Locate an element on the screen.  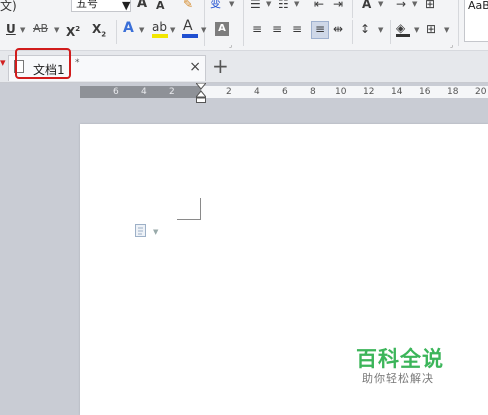
paint-bucket-icon: ◈ is located at coordinates (400, 28).